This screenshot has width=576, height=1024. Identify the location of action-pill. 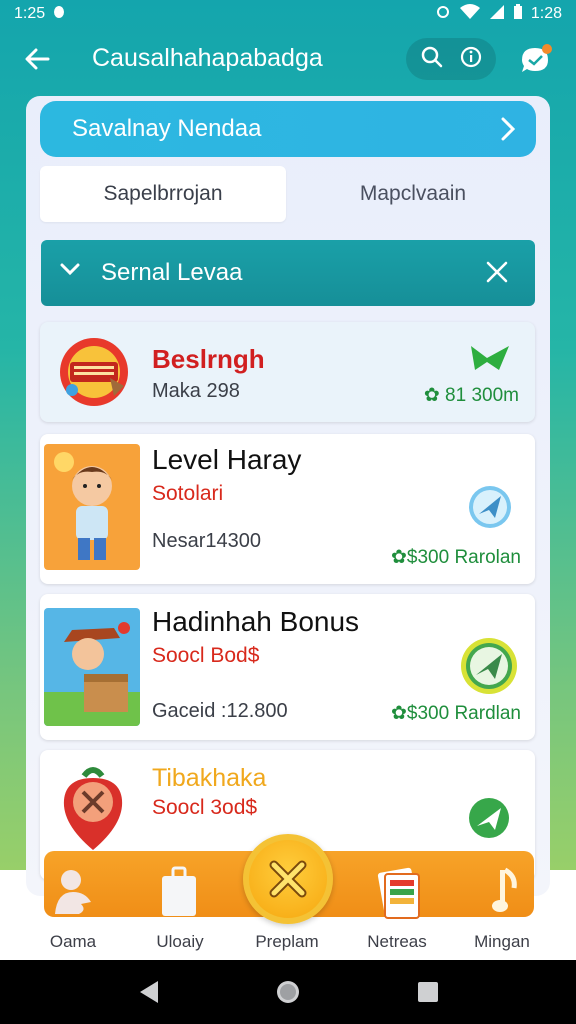
(451, 59).